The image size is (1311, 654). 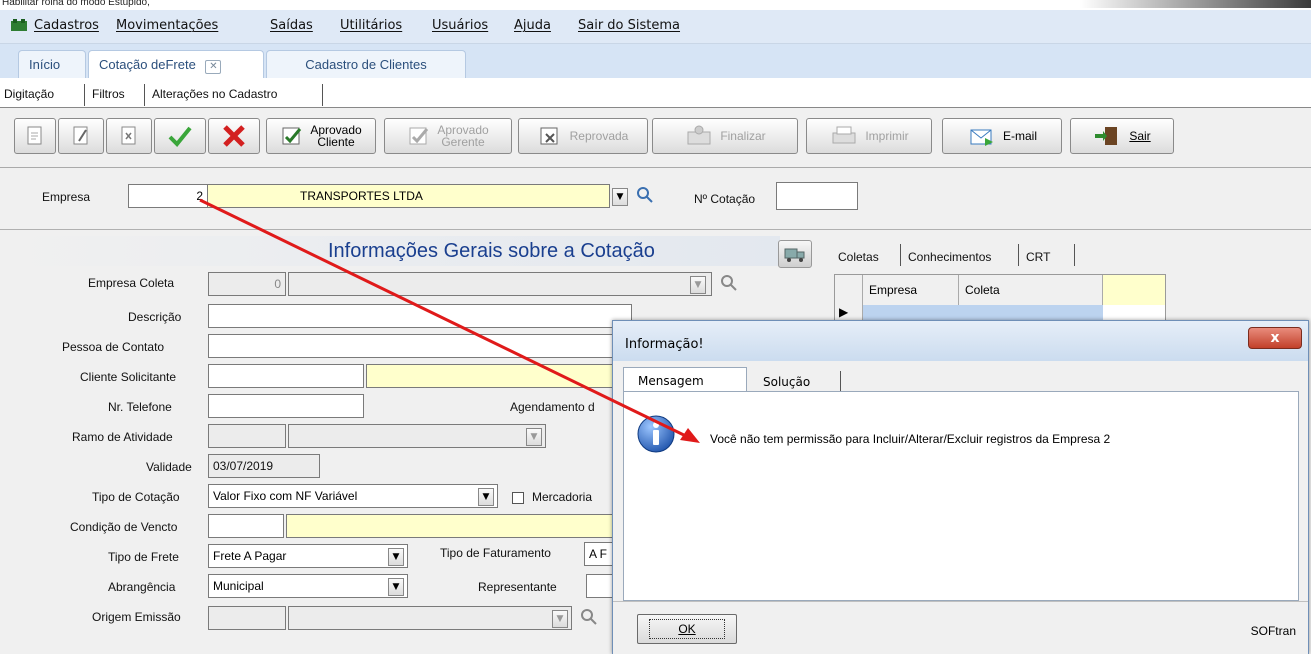 What do you see at coordinates (858, 257) in the screenshot?
I see `side-tab-coletas: Coletas` at bounding box center [858, 257].